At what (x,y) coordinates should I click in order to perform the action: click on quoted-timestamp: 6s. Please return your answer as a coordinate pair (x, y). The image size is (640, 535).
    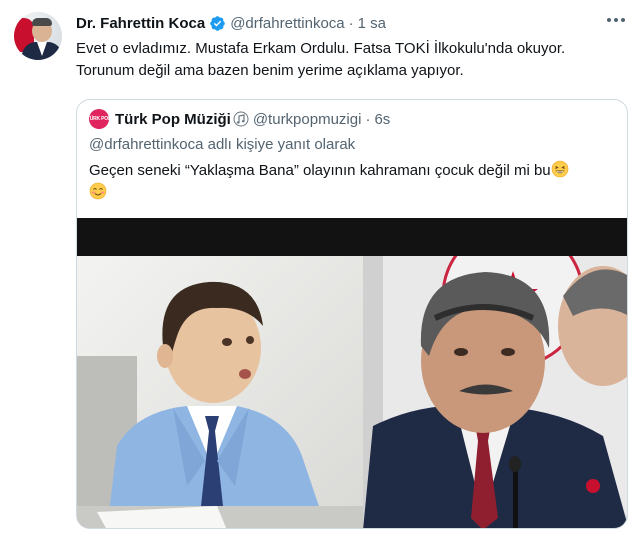
    Looking at the image, I should click on (382, 119).